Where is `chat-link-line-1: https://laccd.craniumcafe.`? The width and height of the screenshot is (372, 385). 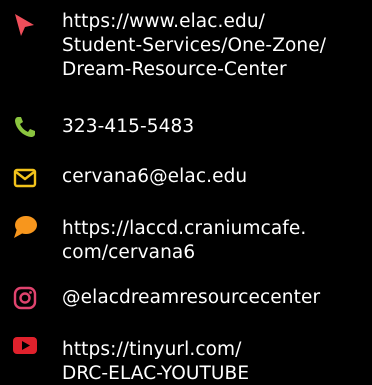
chat-link-line-1: https://laccd.craniumcafe. is located at coordinates (184, 229).